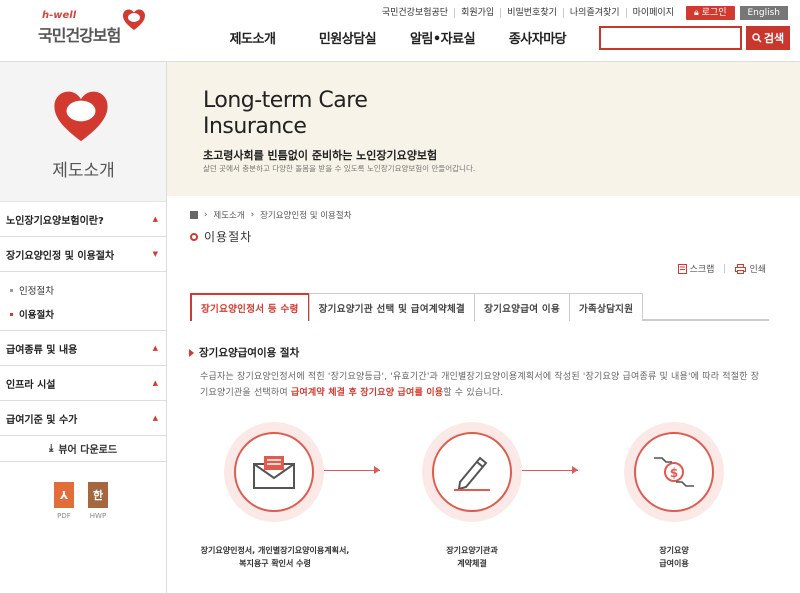  Describe the element at coordinates (531, 13) in the screenshot. I see `util-link-find-password: 비밀번호찾기` at that location.